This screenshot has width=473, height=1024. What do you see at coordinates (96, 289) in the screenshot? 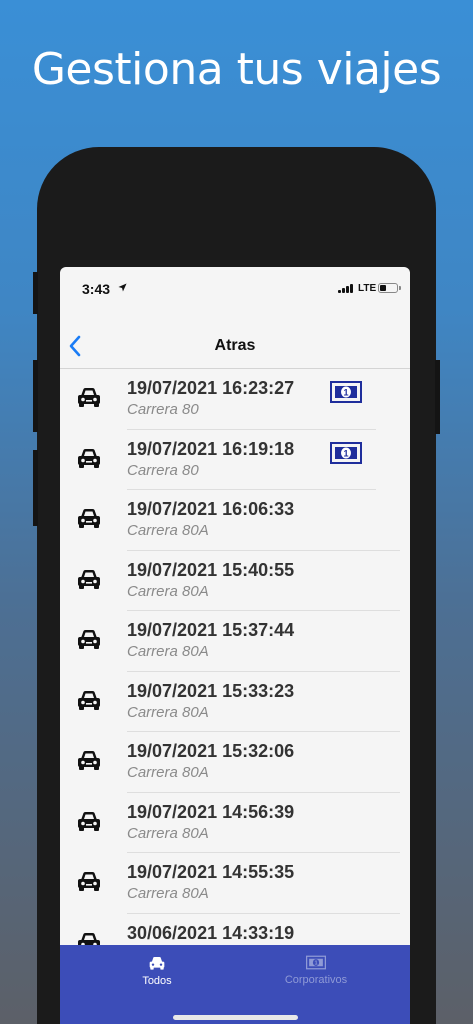
I see `status-time: 3:43` at bounding box center [96, 289].